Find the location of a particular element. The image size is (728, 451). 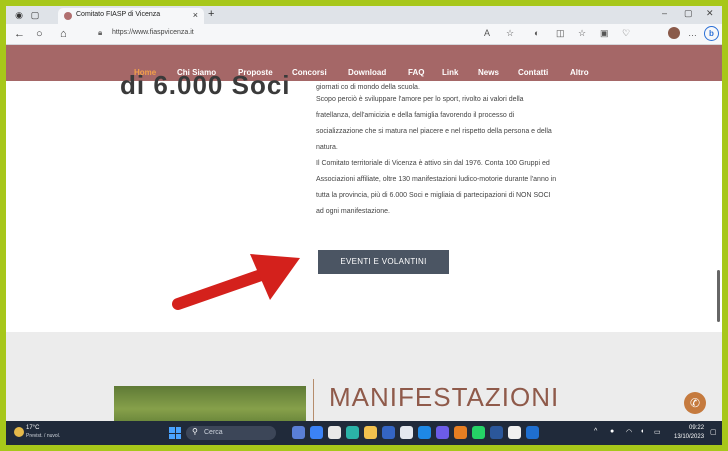

profile-icon: ◉ is located at coordinates (19, 15).